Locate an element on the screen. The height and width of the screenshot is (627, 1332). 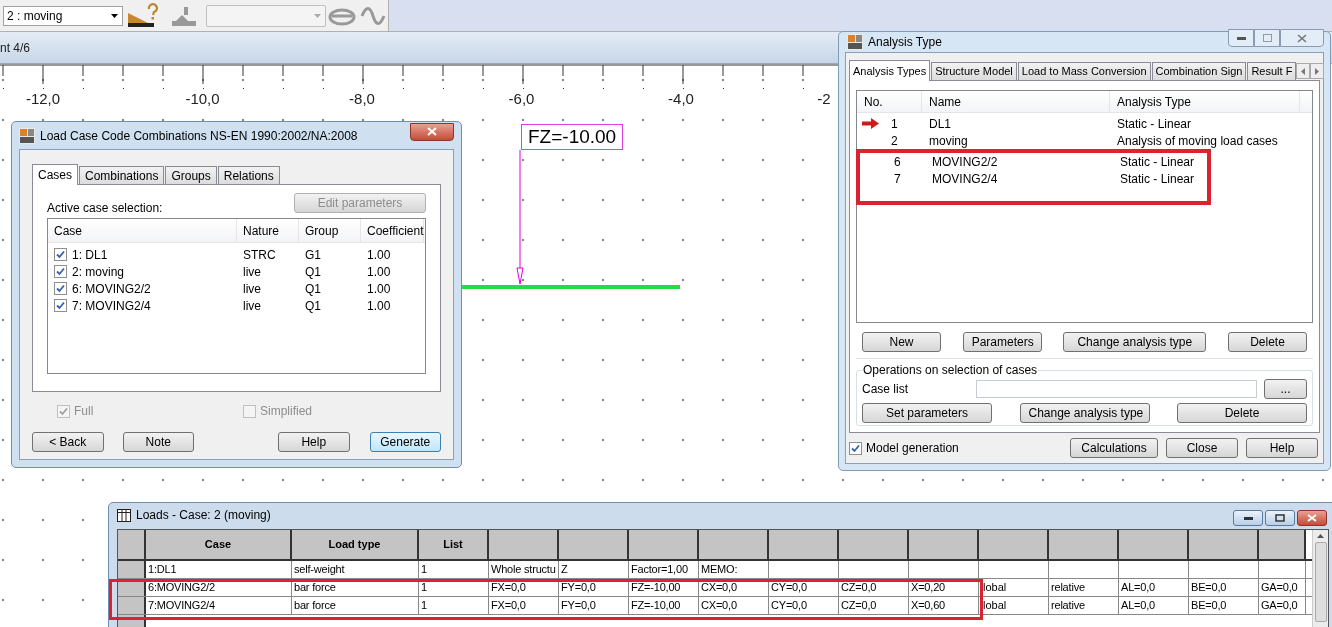
tab: Combination Sign is located at coordinates (1199, 71).